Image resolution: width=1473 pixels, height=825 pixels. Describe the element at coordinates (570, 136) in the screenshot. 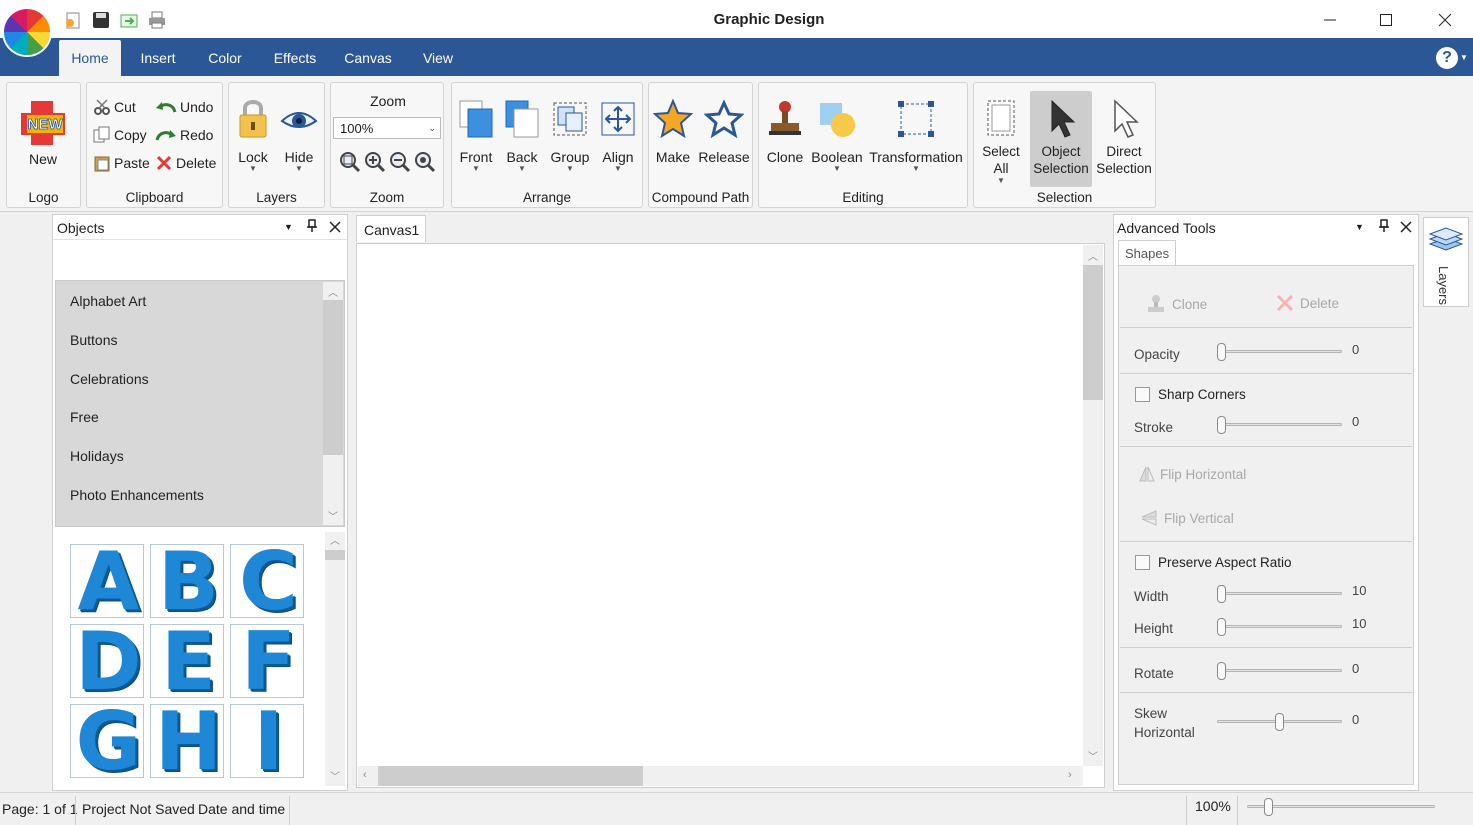

I see `group-button: Group ▼` at that location.